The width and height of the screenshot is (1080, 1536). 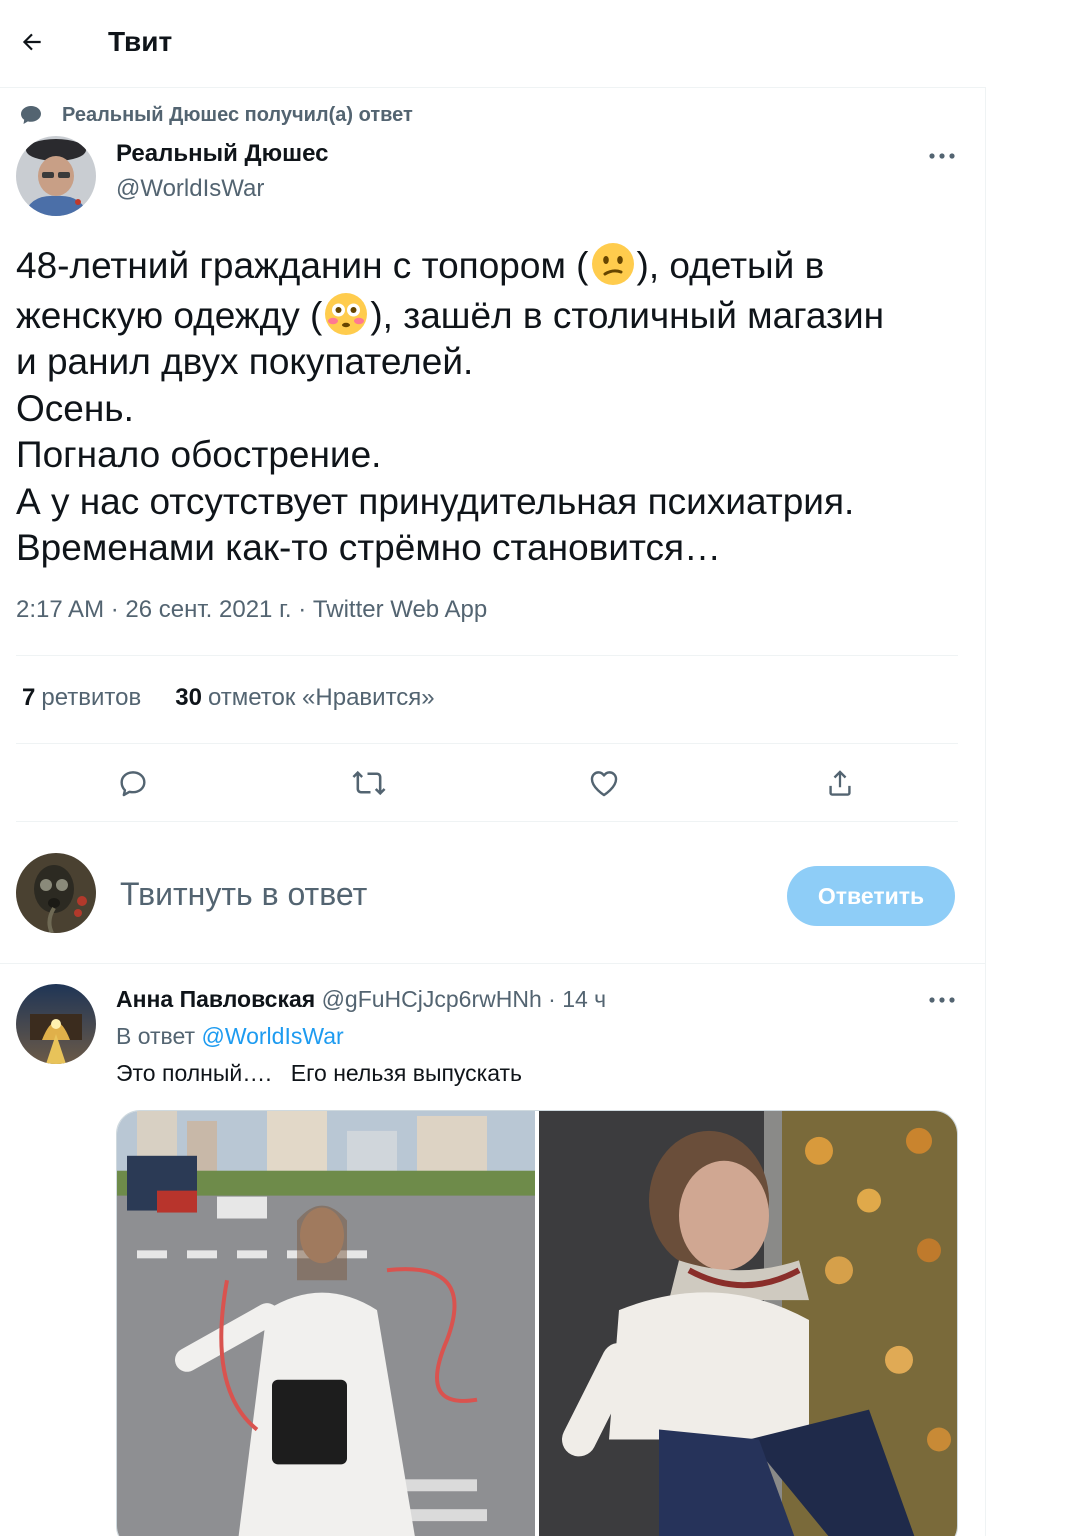 What do you see at coordinates (748, 1323) in the screenshot?
I see `autumn-leaves-photo` at bounding box center [748, 1323].